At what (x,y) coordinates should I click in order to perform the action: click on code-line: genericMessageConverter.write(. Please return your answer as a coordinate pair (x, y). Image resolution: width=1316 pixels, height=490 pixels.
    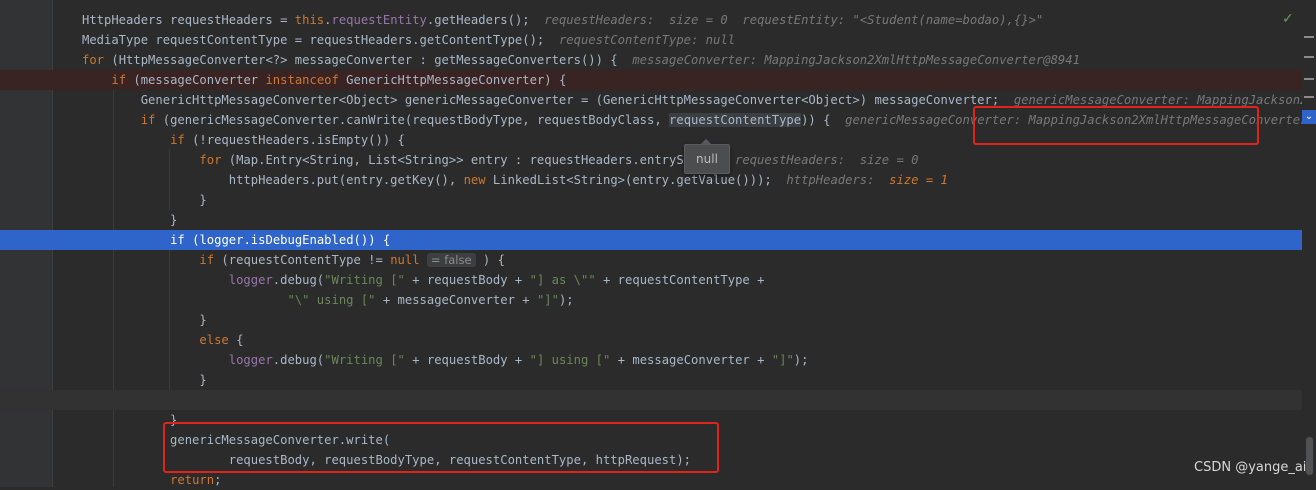
    Looking at the image, I should click on (651, 440).